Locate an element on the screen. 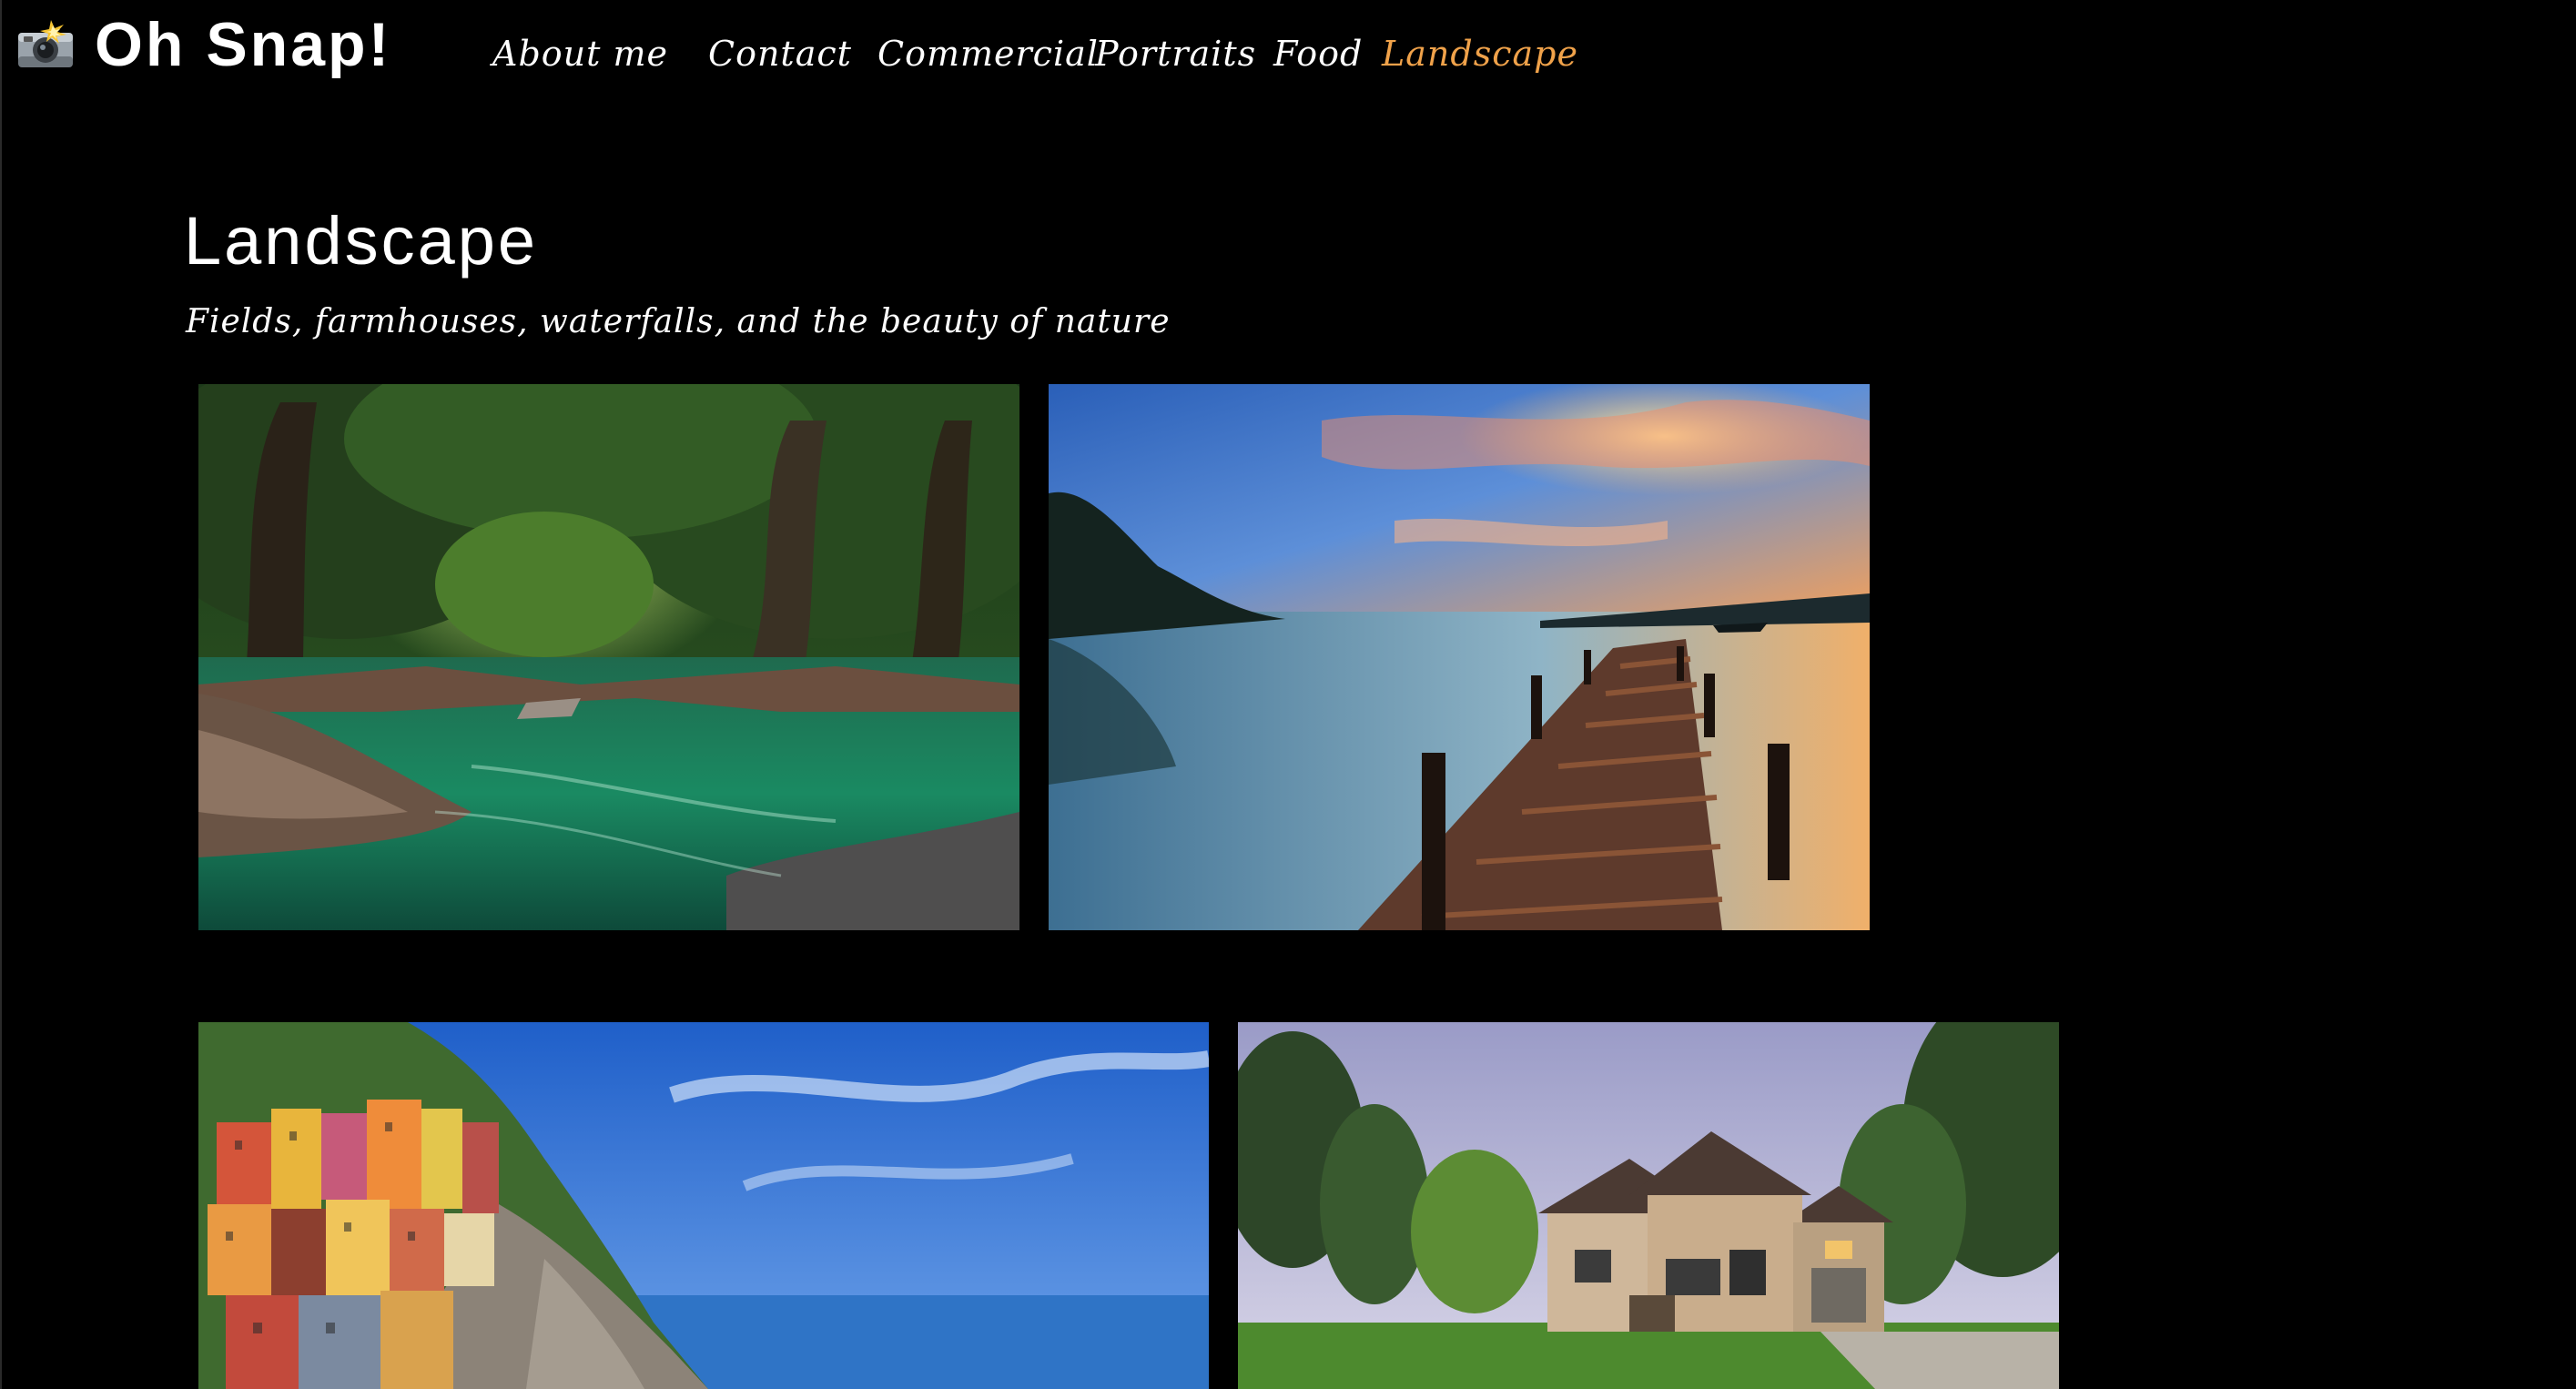 This screenshot has height=1389, width=2576. photo-stone-house-image is located at coordinates (1648, 1205).